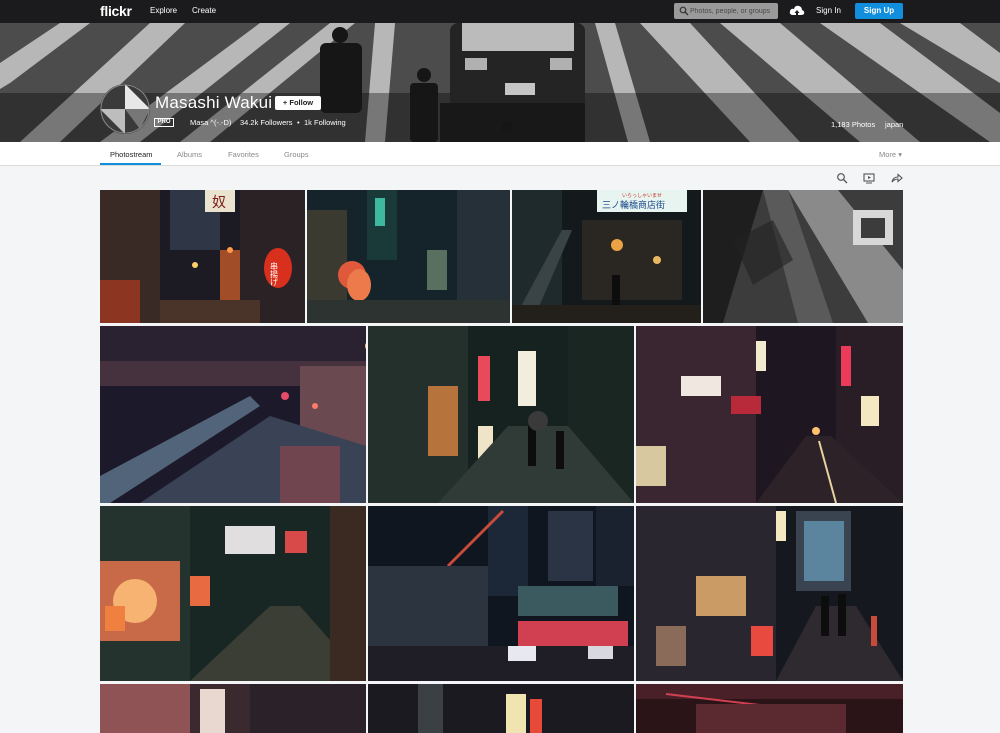  I want to click on search-input, so click(733, 11).